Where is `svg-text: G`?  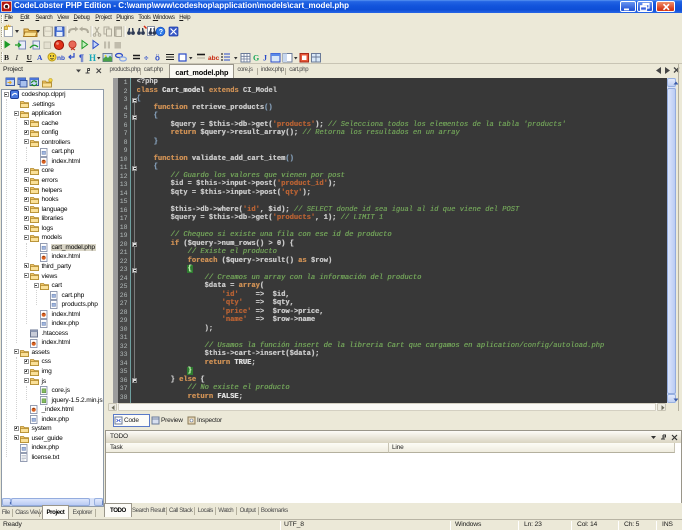
svg-text: G is located at coordinates (256, 58).